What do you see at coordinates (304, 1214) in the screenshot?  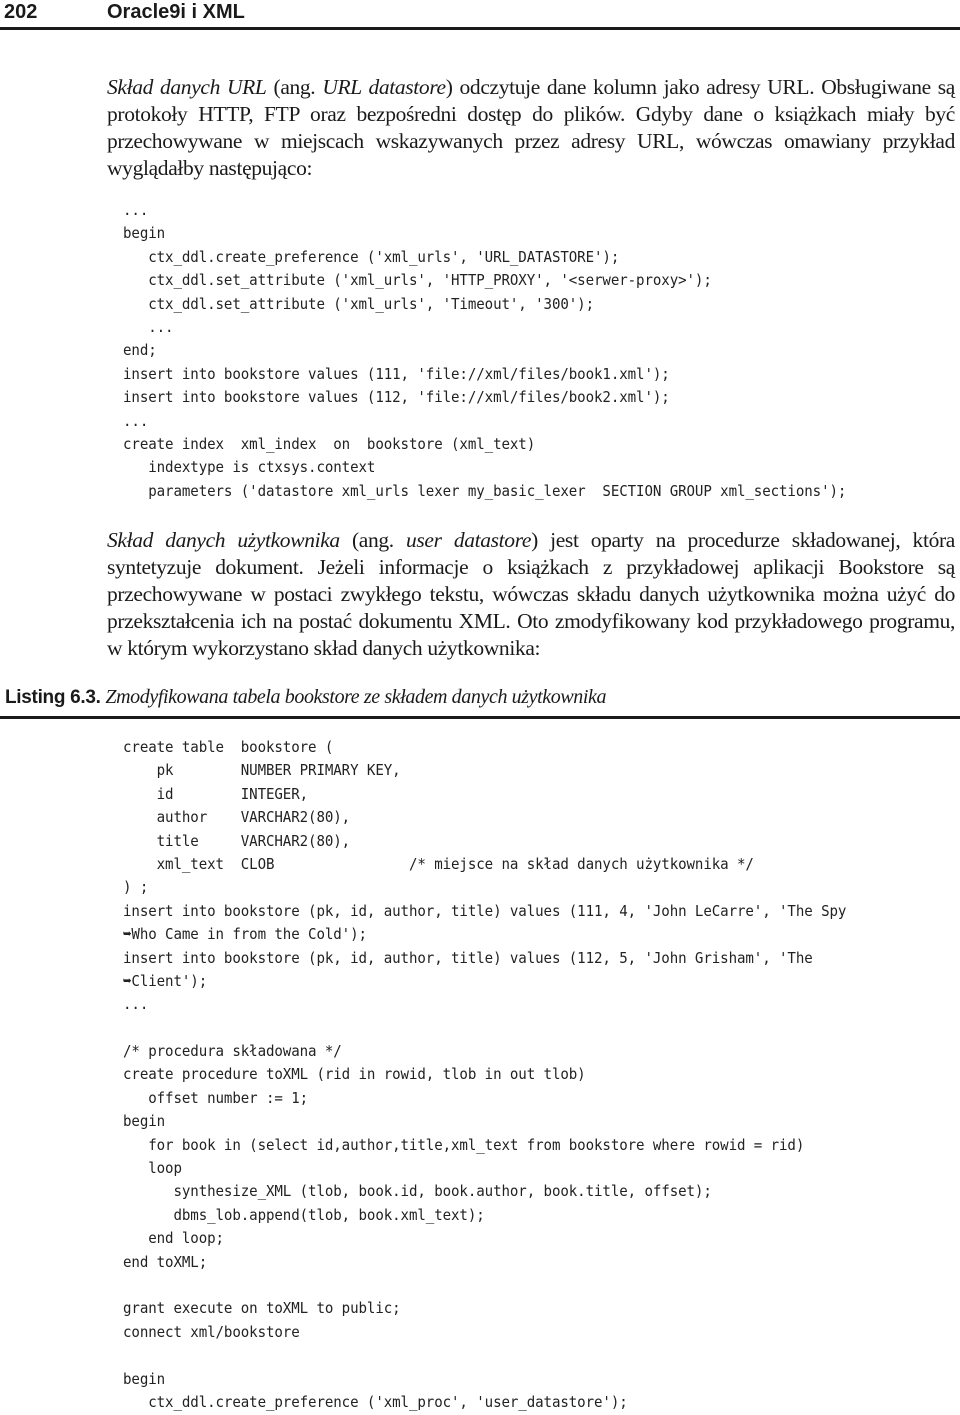 I see `code-line: dbms_lob.append(tlob, book.xml_text);` at bounding box center [304, 1214].